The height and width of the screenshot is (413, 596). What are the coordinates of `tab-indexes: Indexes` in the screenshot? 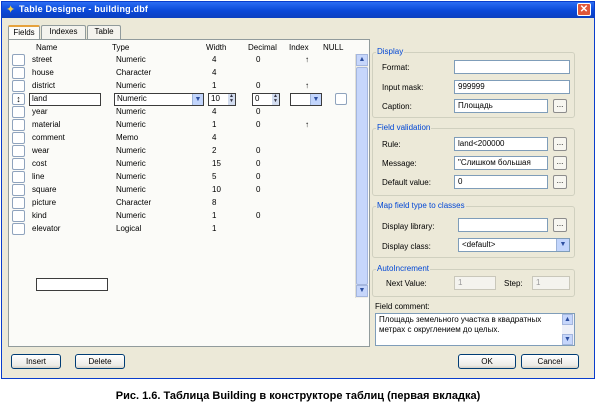 It's located at (63, 32).